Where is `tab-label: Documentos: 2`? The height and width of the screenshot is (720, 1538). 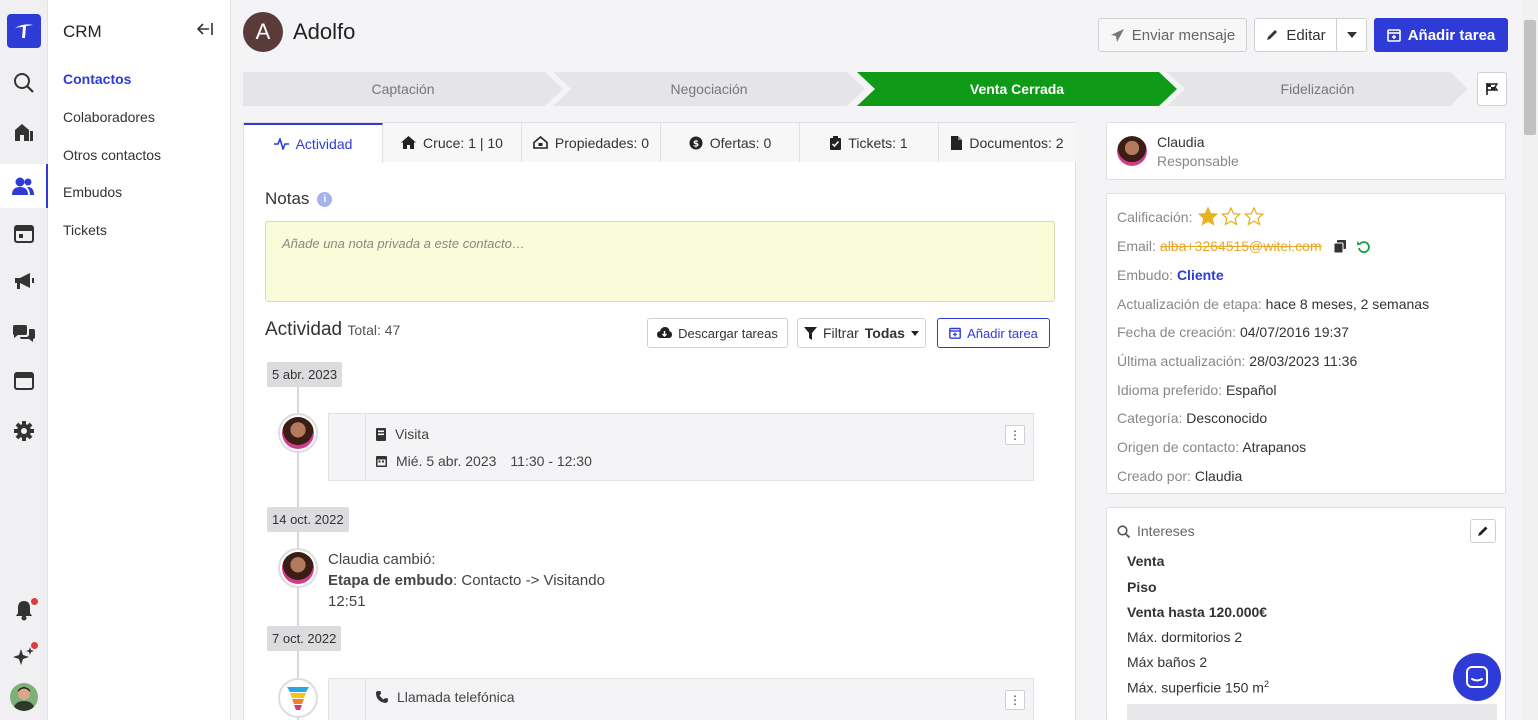
tab-label: Documentos: 2 is located at coordinates (1016, 143).